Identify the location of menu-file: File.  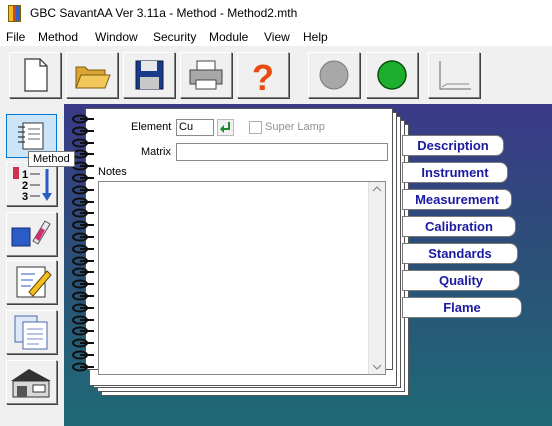
(15, 37).